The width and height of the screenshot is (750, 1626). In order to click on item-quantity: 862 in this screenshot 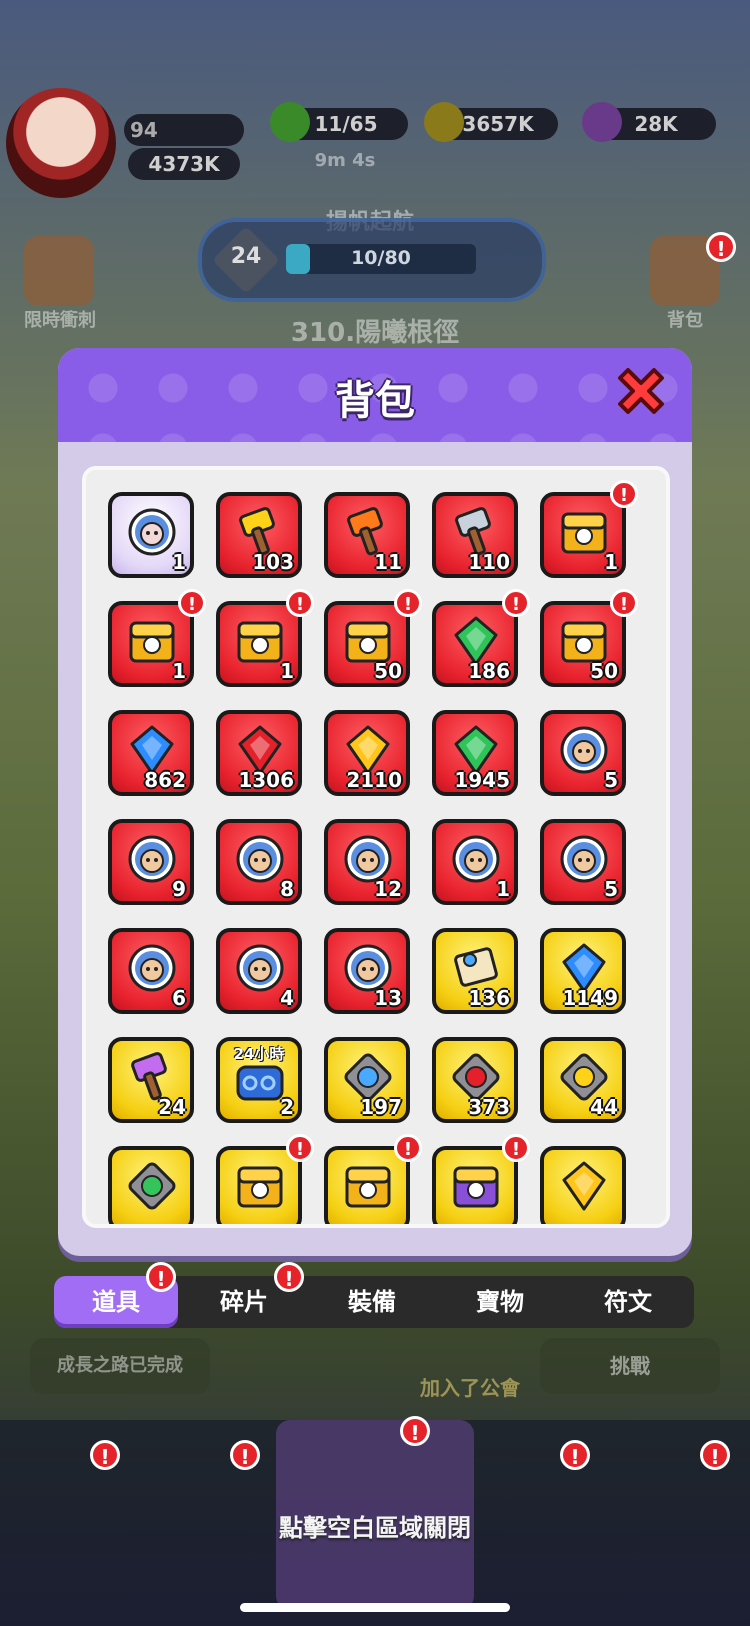, I will do `click(165, 780)`.